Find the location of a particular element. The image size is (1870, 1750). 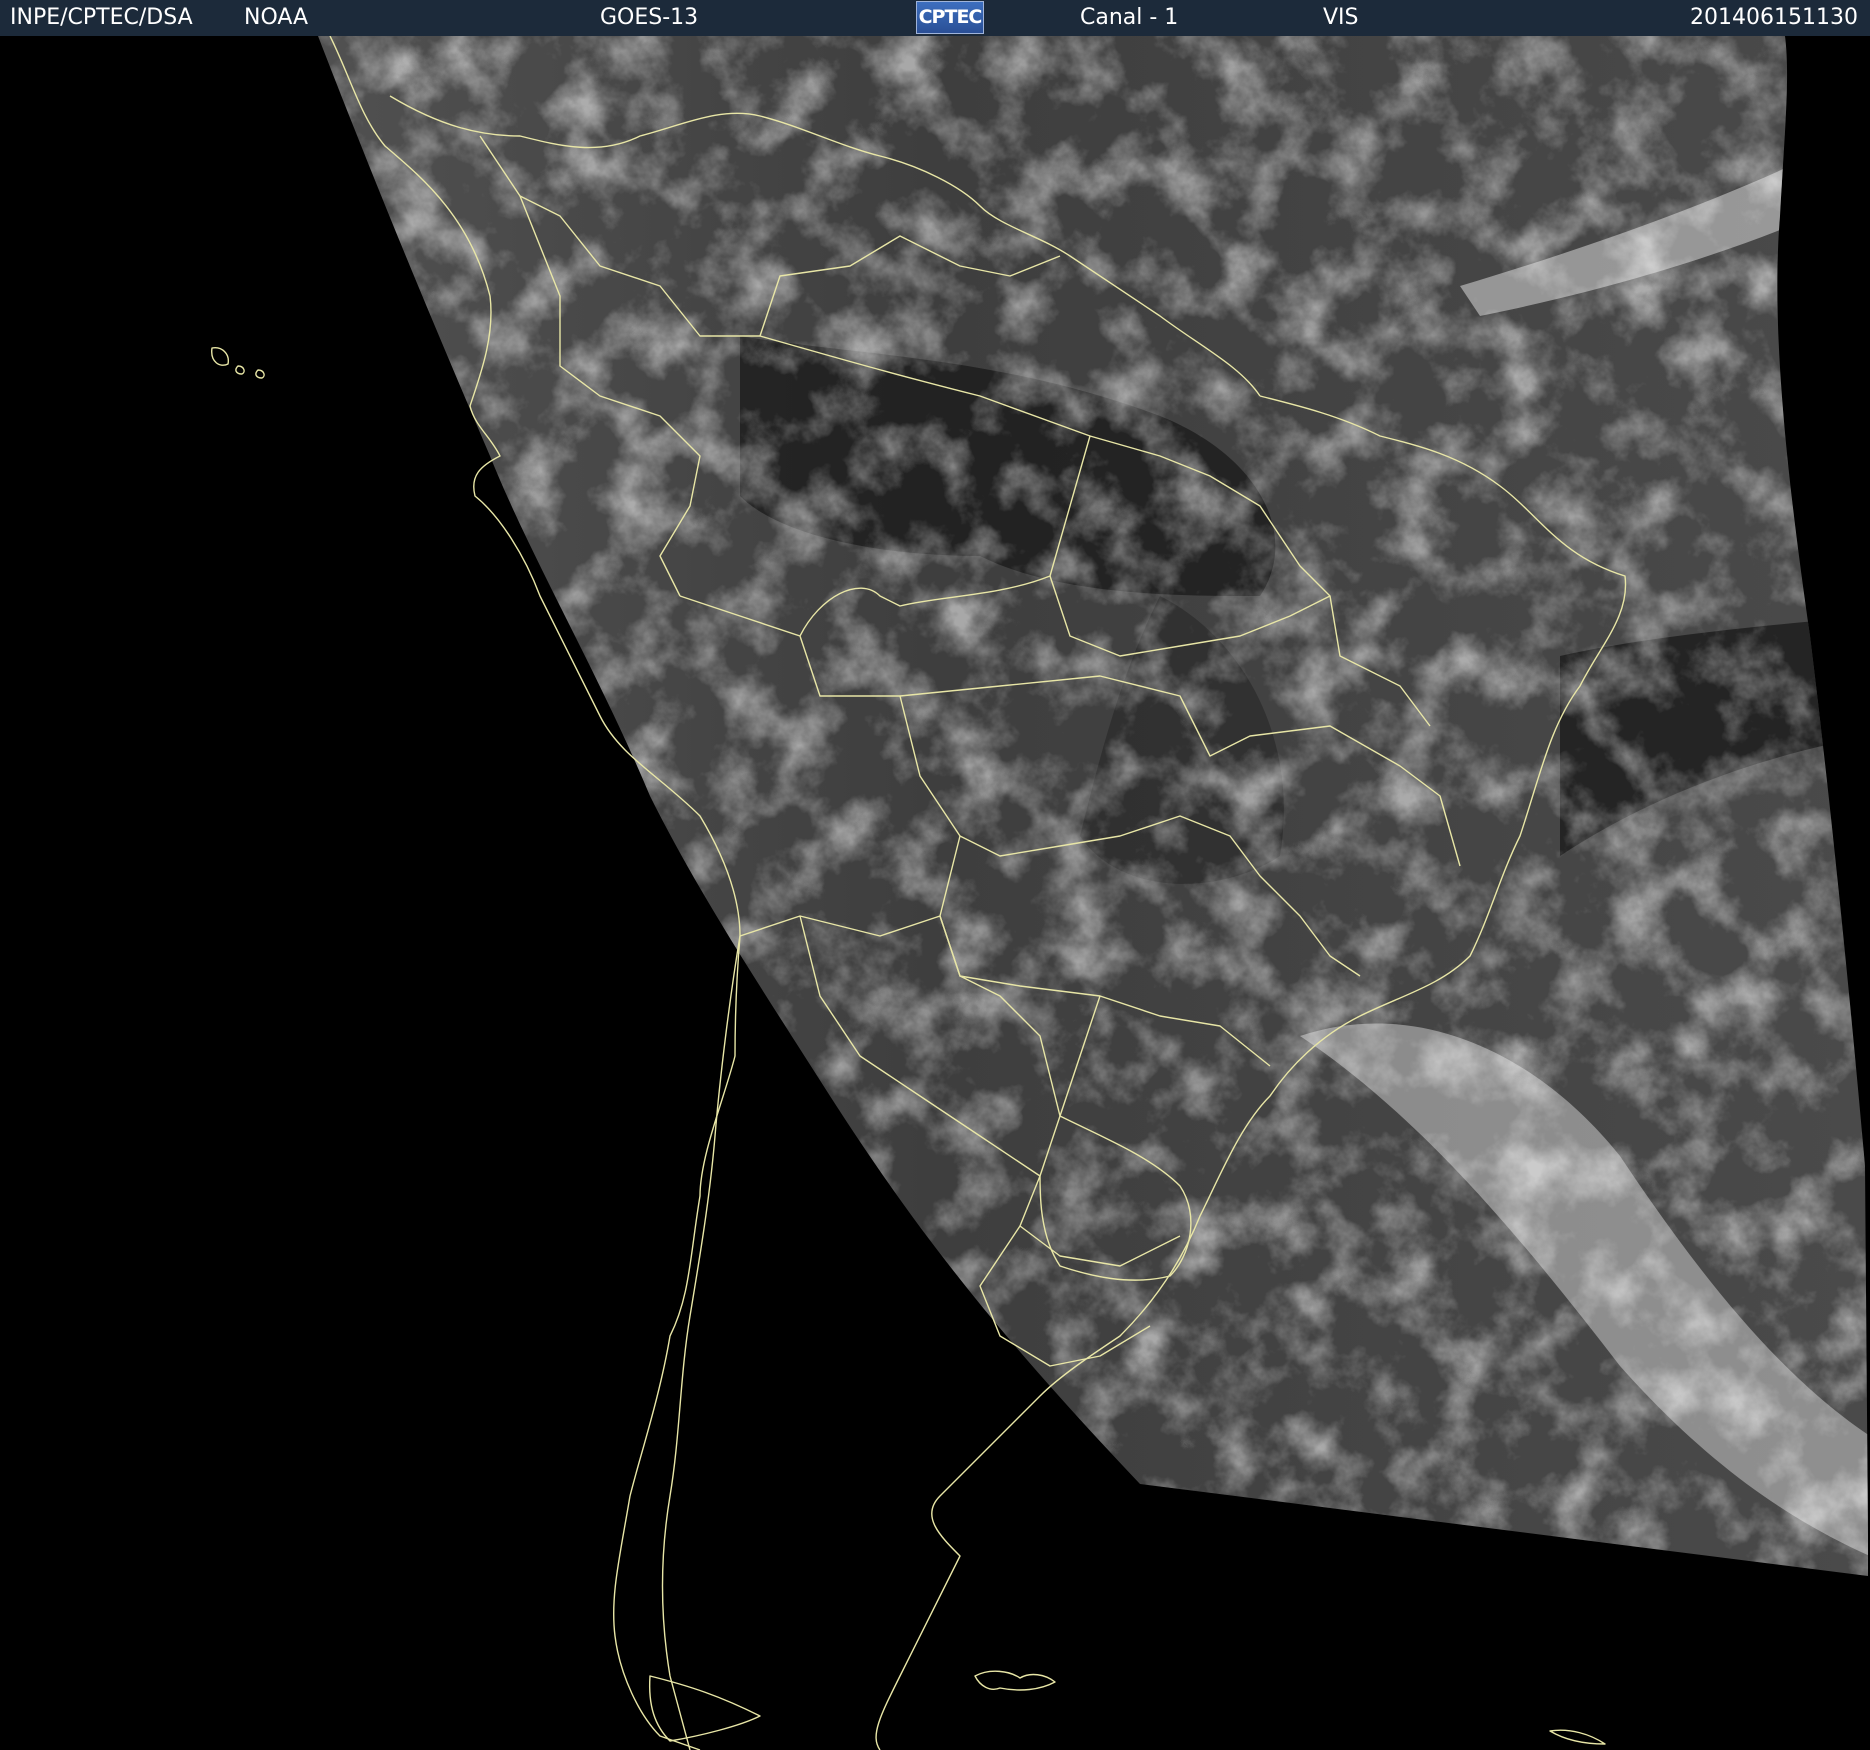

band-label: VIS is located at coordinates (1341, 17).